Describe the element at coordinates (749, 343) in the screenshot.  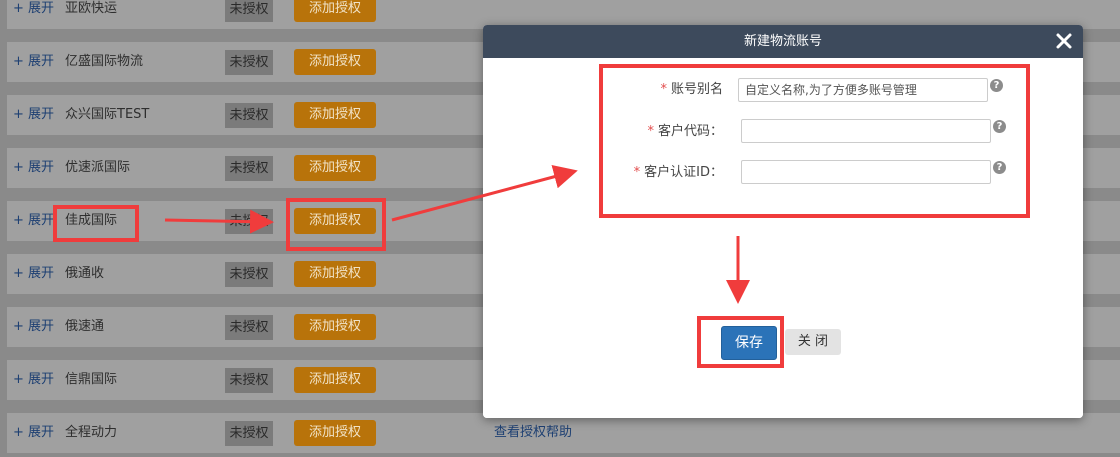
I see `save-button: 保存` at that location.